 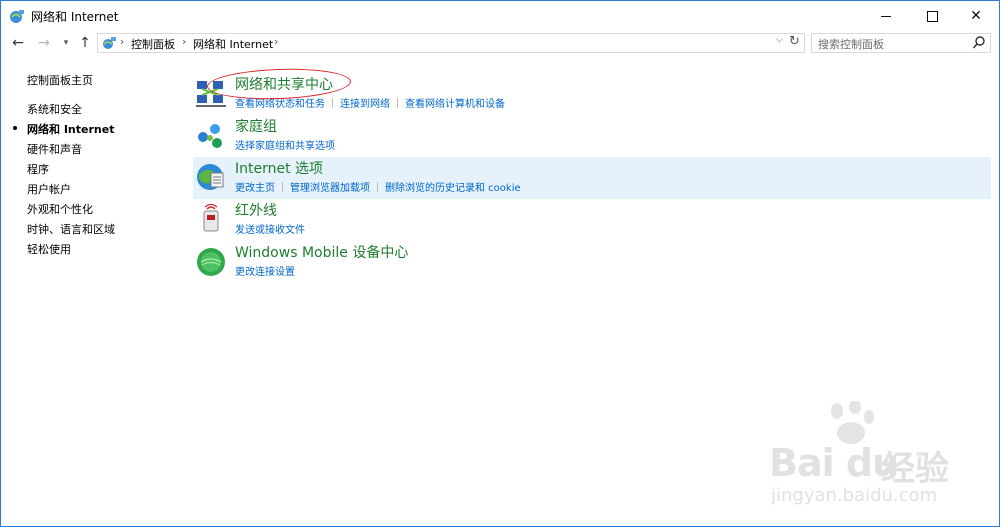 I want to click on category-windows-mobile: Windows Mobile 设备中心 更改连接设置, so click(x=592, y=262).